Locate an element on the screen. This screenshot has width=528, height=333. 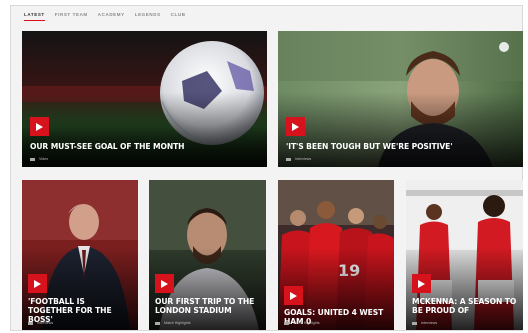
tab-legends: LEGENDS is located at coordinates (148, 15).